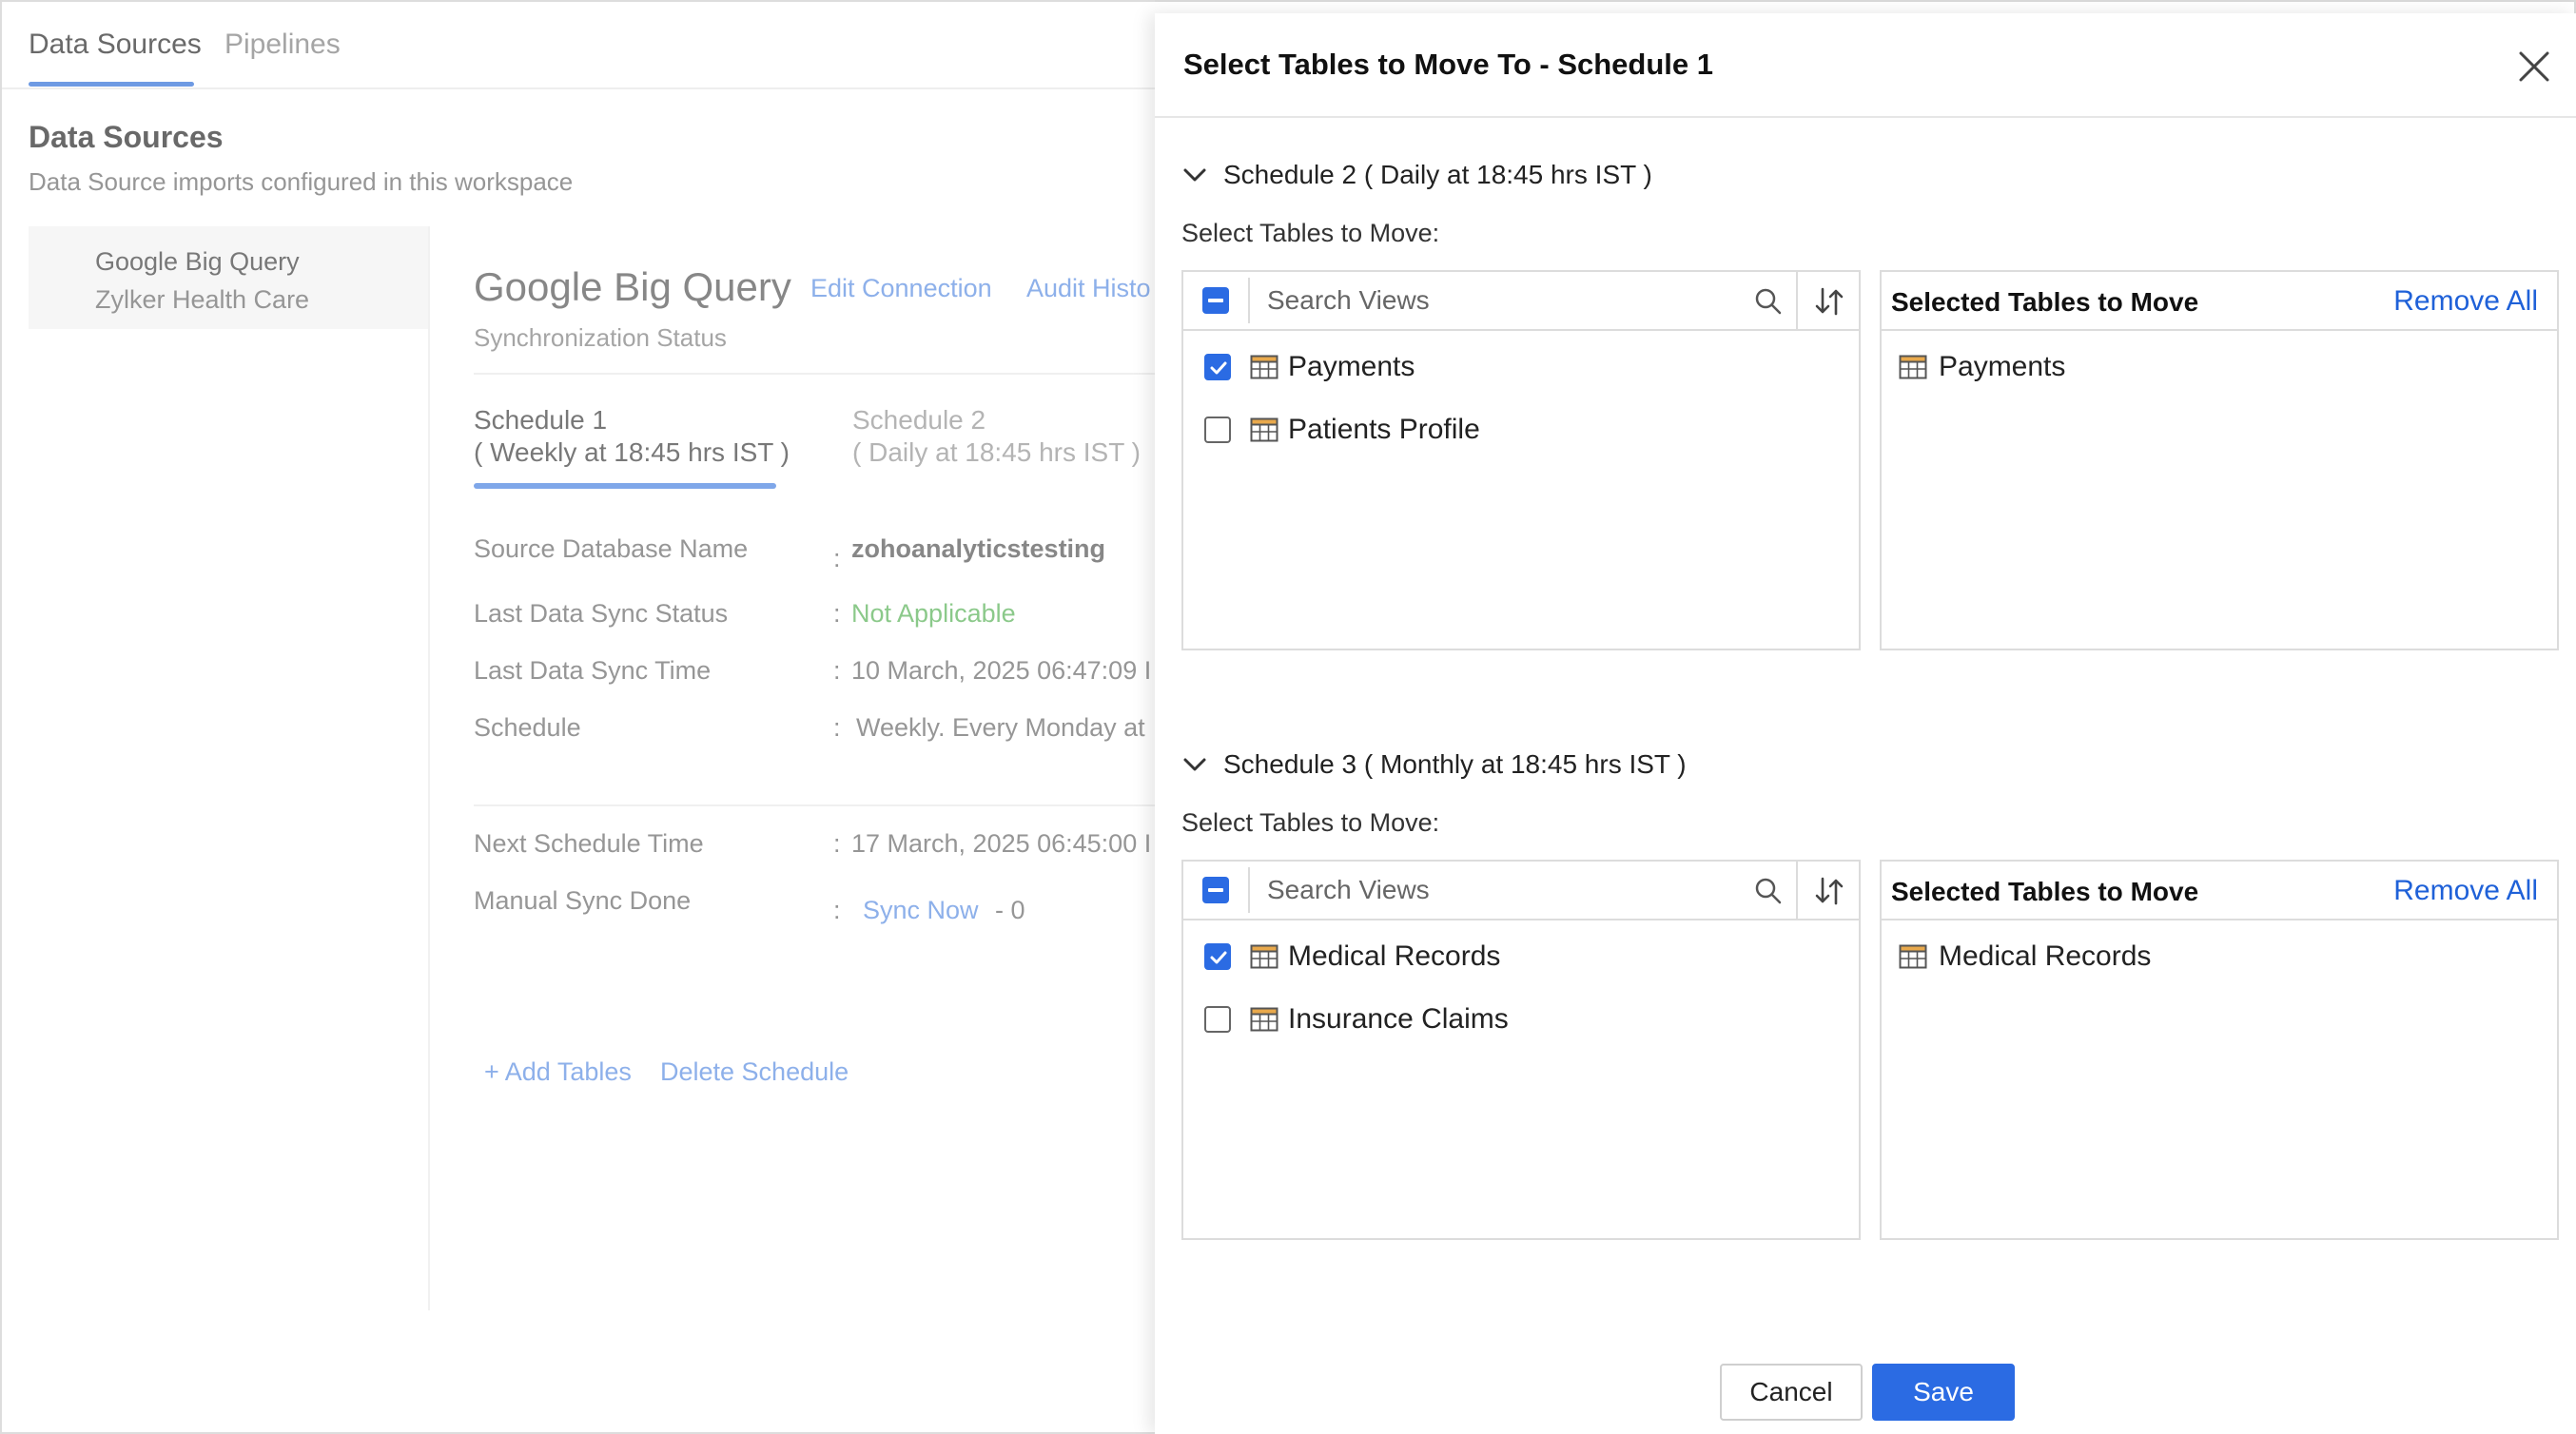 Image resolution: width=2576 pixels, height=1434 pixels. I want to click on dialog-title: Select Tables to Move To - Schedule 1, so click(1448, 64).